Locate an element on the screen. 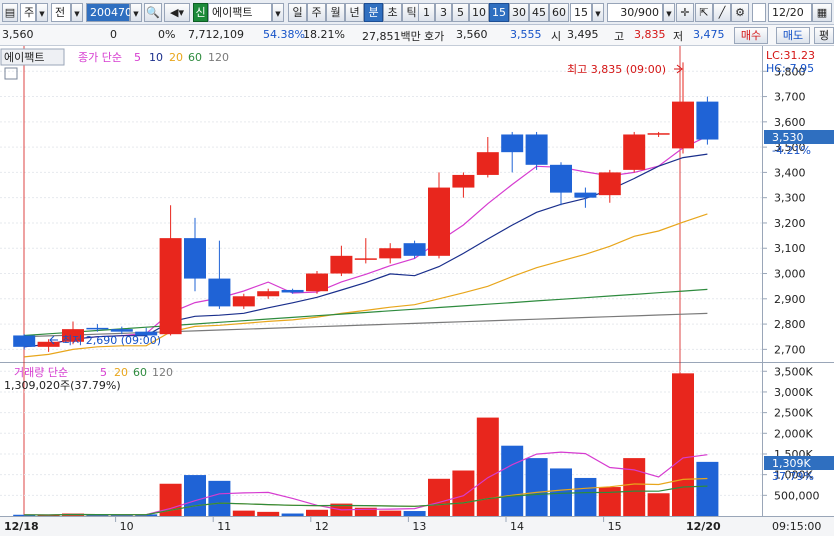  mode-select-1: 주 is located at coordinates (28, 12).